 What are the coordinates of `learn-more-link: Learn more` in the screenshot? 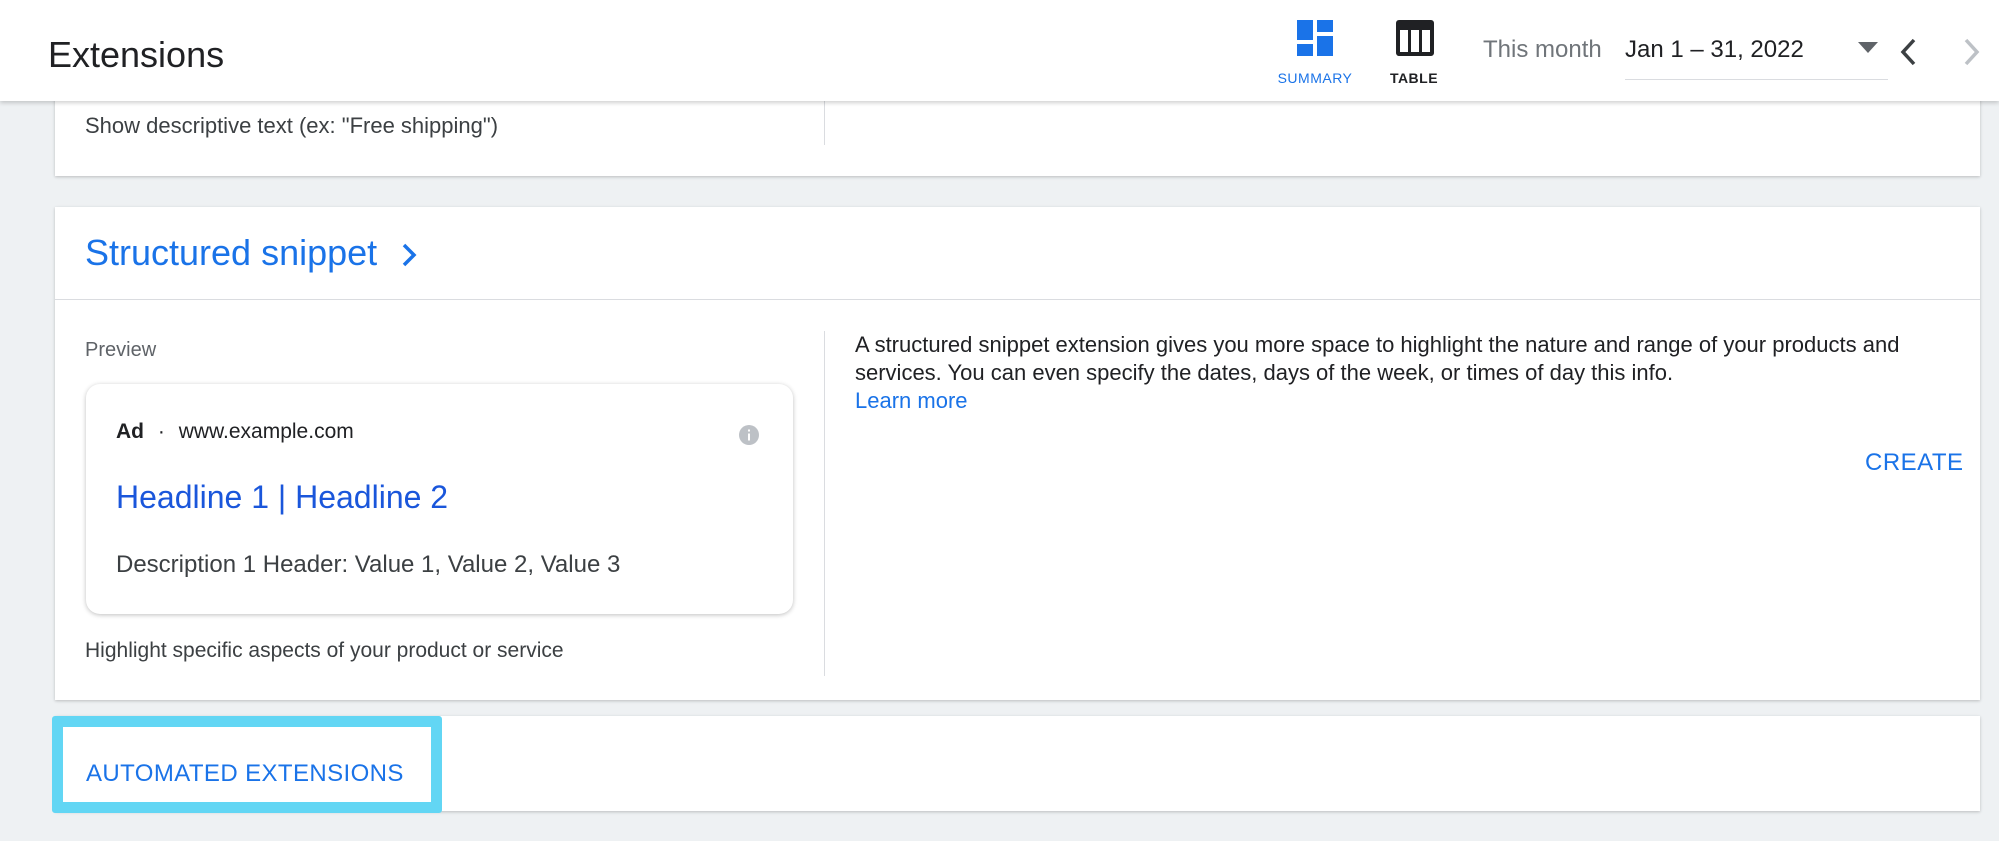 It's located at (911, 400).